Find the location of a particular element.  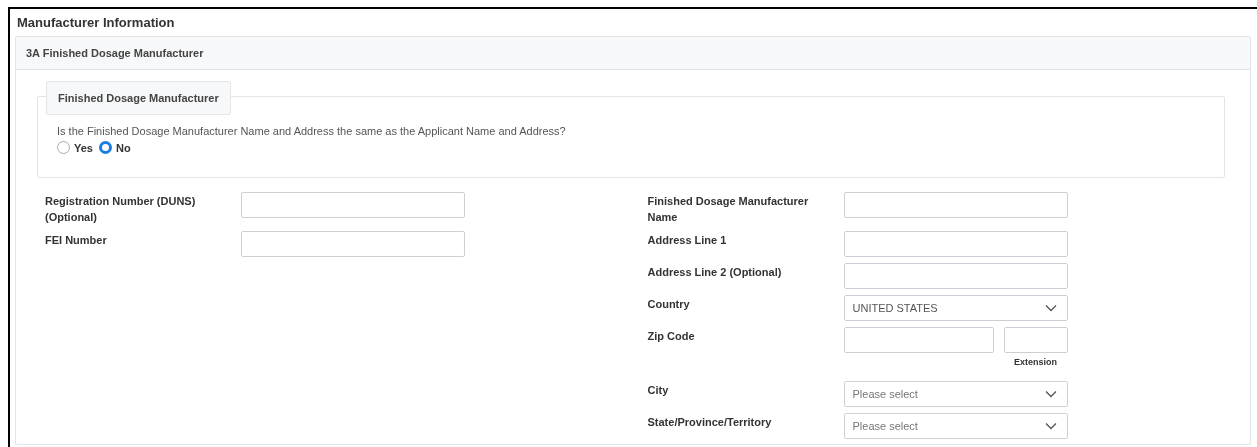

radio-label: Yes is located at coordinates (83, 147).